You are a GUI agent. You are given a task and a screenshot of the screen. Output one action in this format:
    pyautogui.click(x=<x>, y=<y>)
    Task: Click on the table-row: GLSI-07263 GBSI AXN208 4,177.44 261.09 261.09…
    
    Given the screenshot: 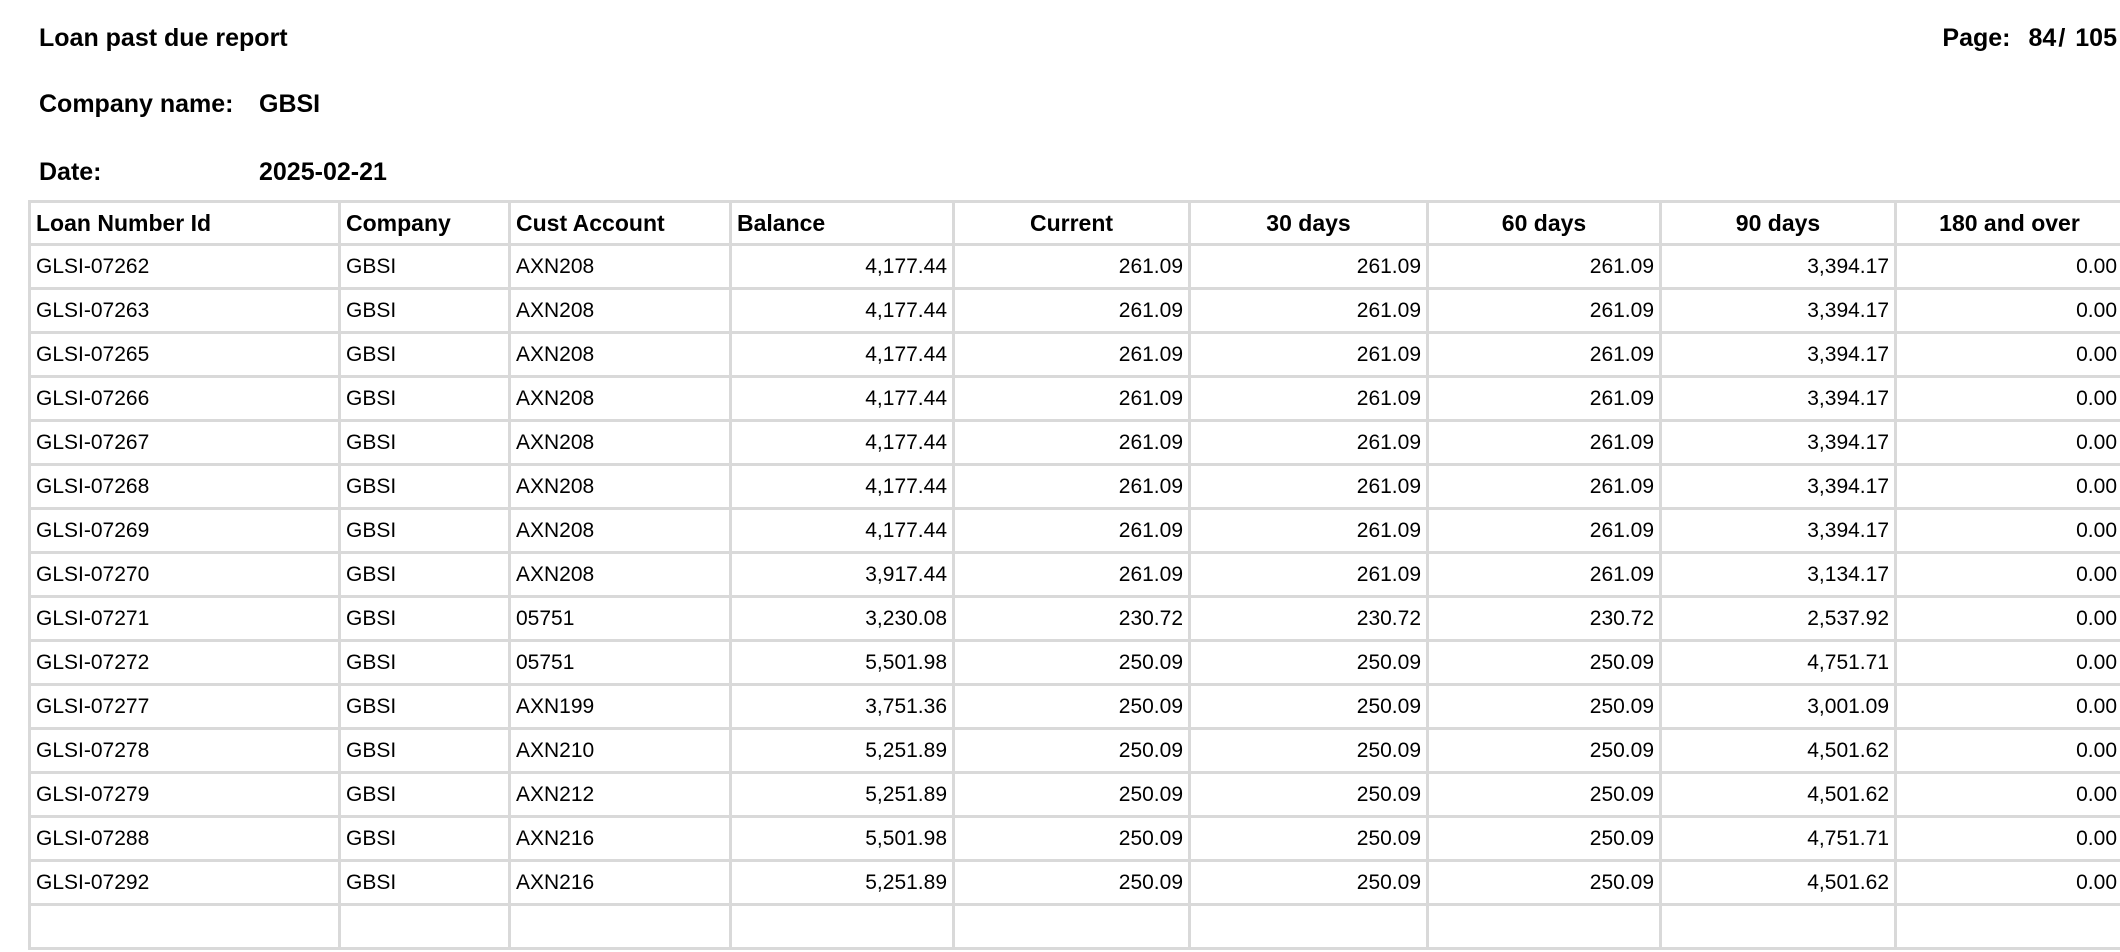 What is the action you would take?
    pyautogui.click(x=1074, y=310)
    